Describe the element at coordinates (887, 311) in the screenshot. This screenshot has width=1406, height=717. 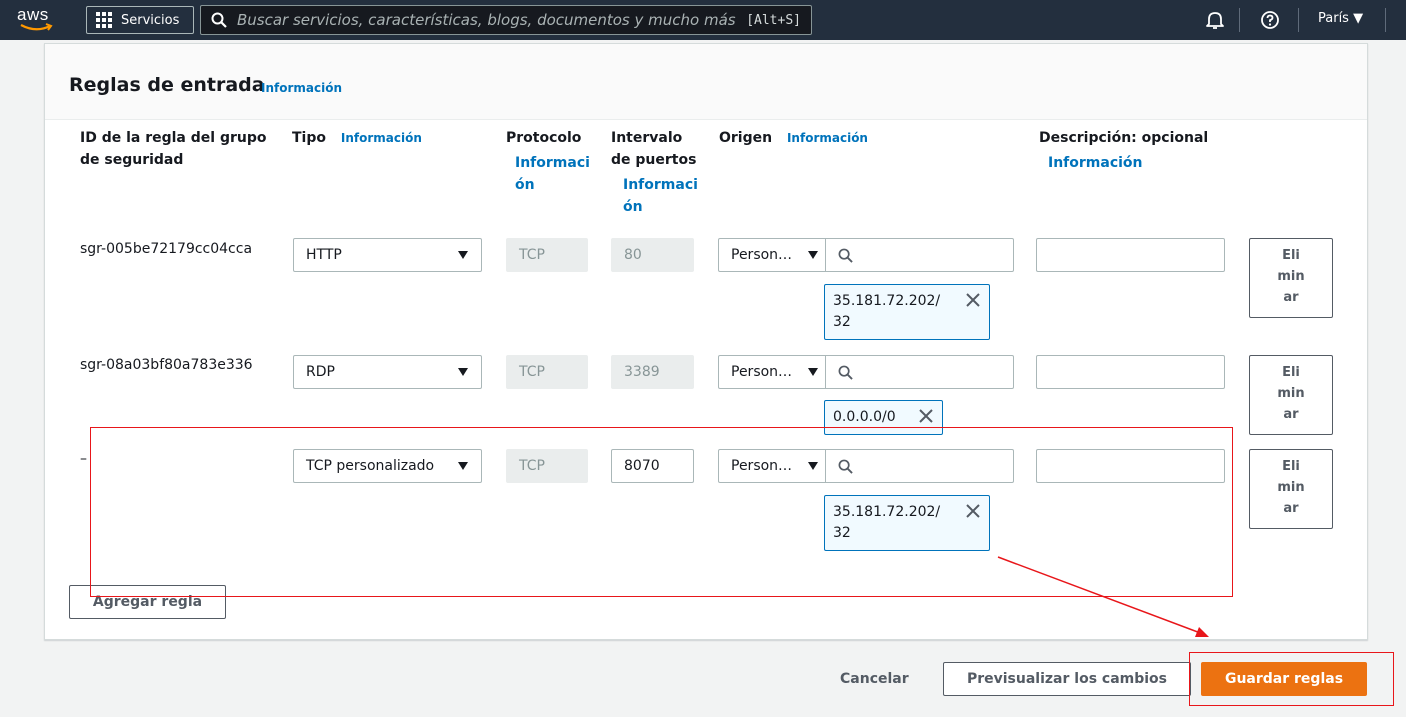
I see `origin-token-label: 35.181.72.202/ 32` at that location.